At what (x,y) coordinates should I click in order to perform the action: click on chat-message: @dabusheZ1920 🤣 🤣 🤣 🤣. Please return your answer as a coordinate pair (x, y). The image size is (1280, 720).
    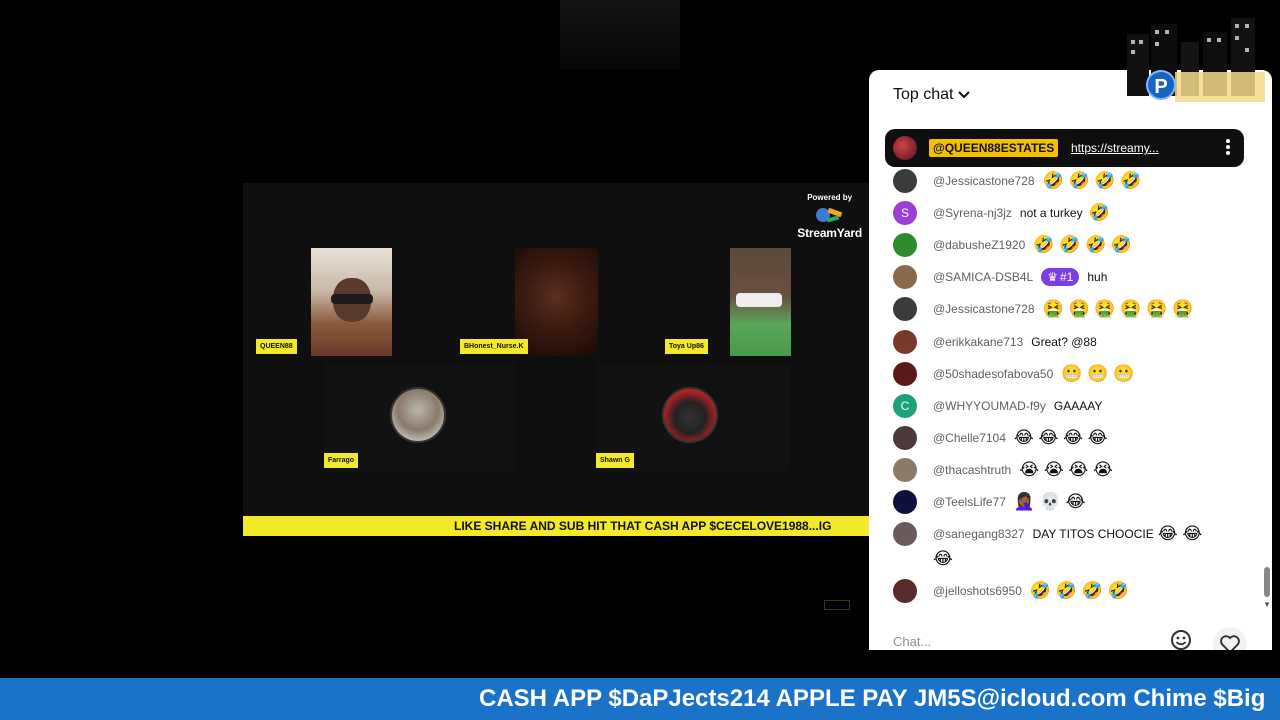
    Looking at the image, I should click on (1014, 245).